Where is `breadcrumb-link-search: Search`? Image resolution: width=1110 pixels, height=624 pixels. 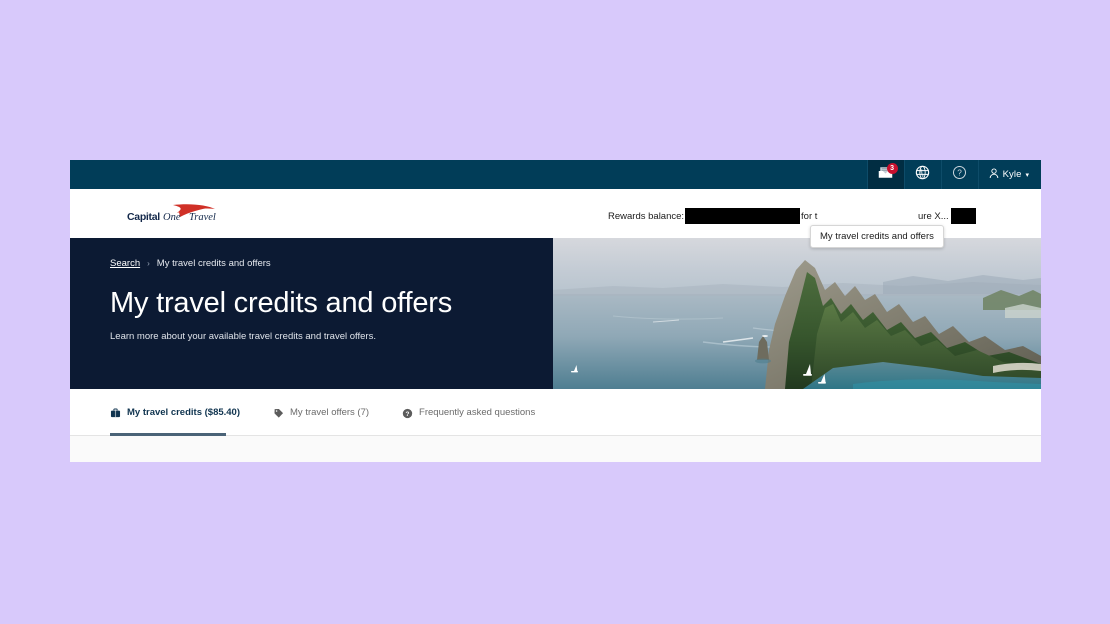
breadcrumb-link-search: Search is located at coordinates (125, 263).